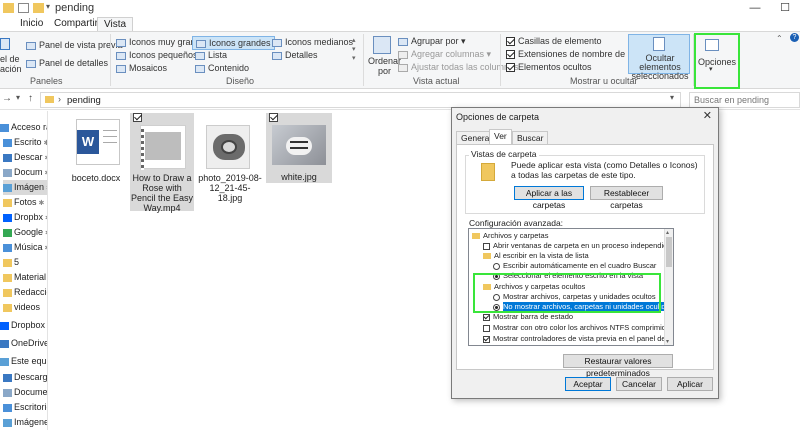 The height and width of the screenshot is (430, 800). Describe the element at coordinates (30, 98) in the screenshot. I see `up-arrow-icon: ↑` at that location.